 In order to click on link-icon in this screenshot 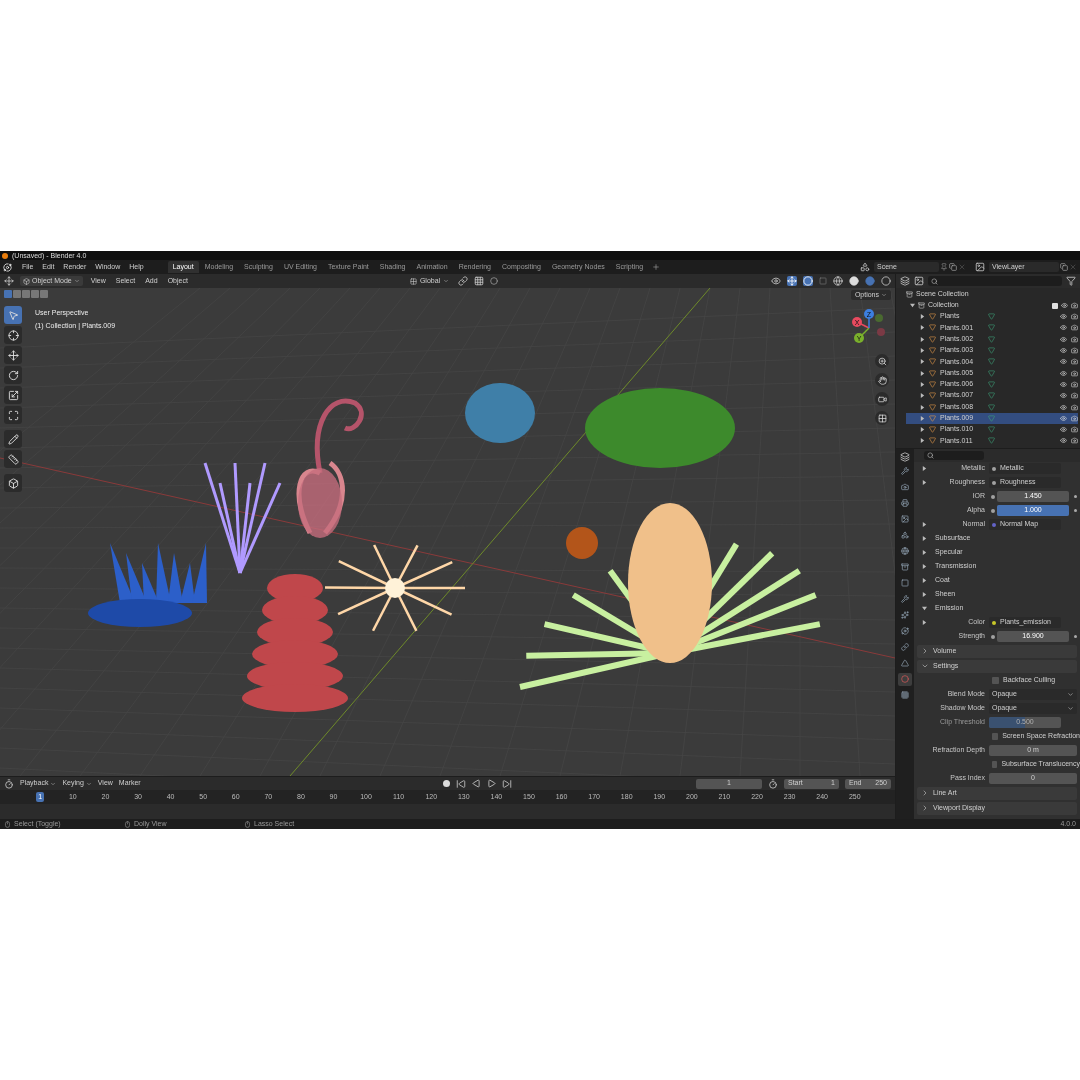, I will do `click(905, 647)`.